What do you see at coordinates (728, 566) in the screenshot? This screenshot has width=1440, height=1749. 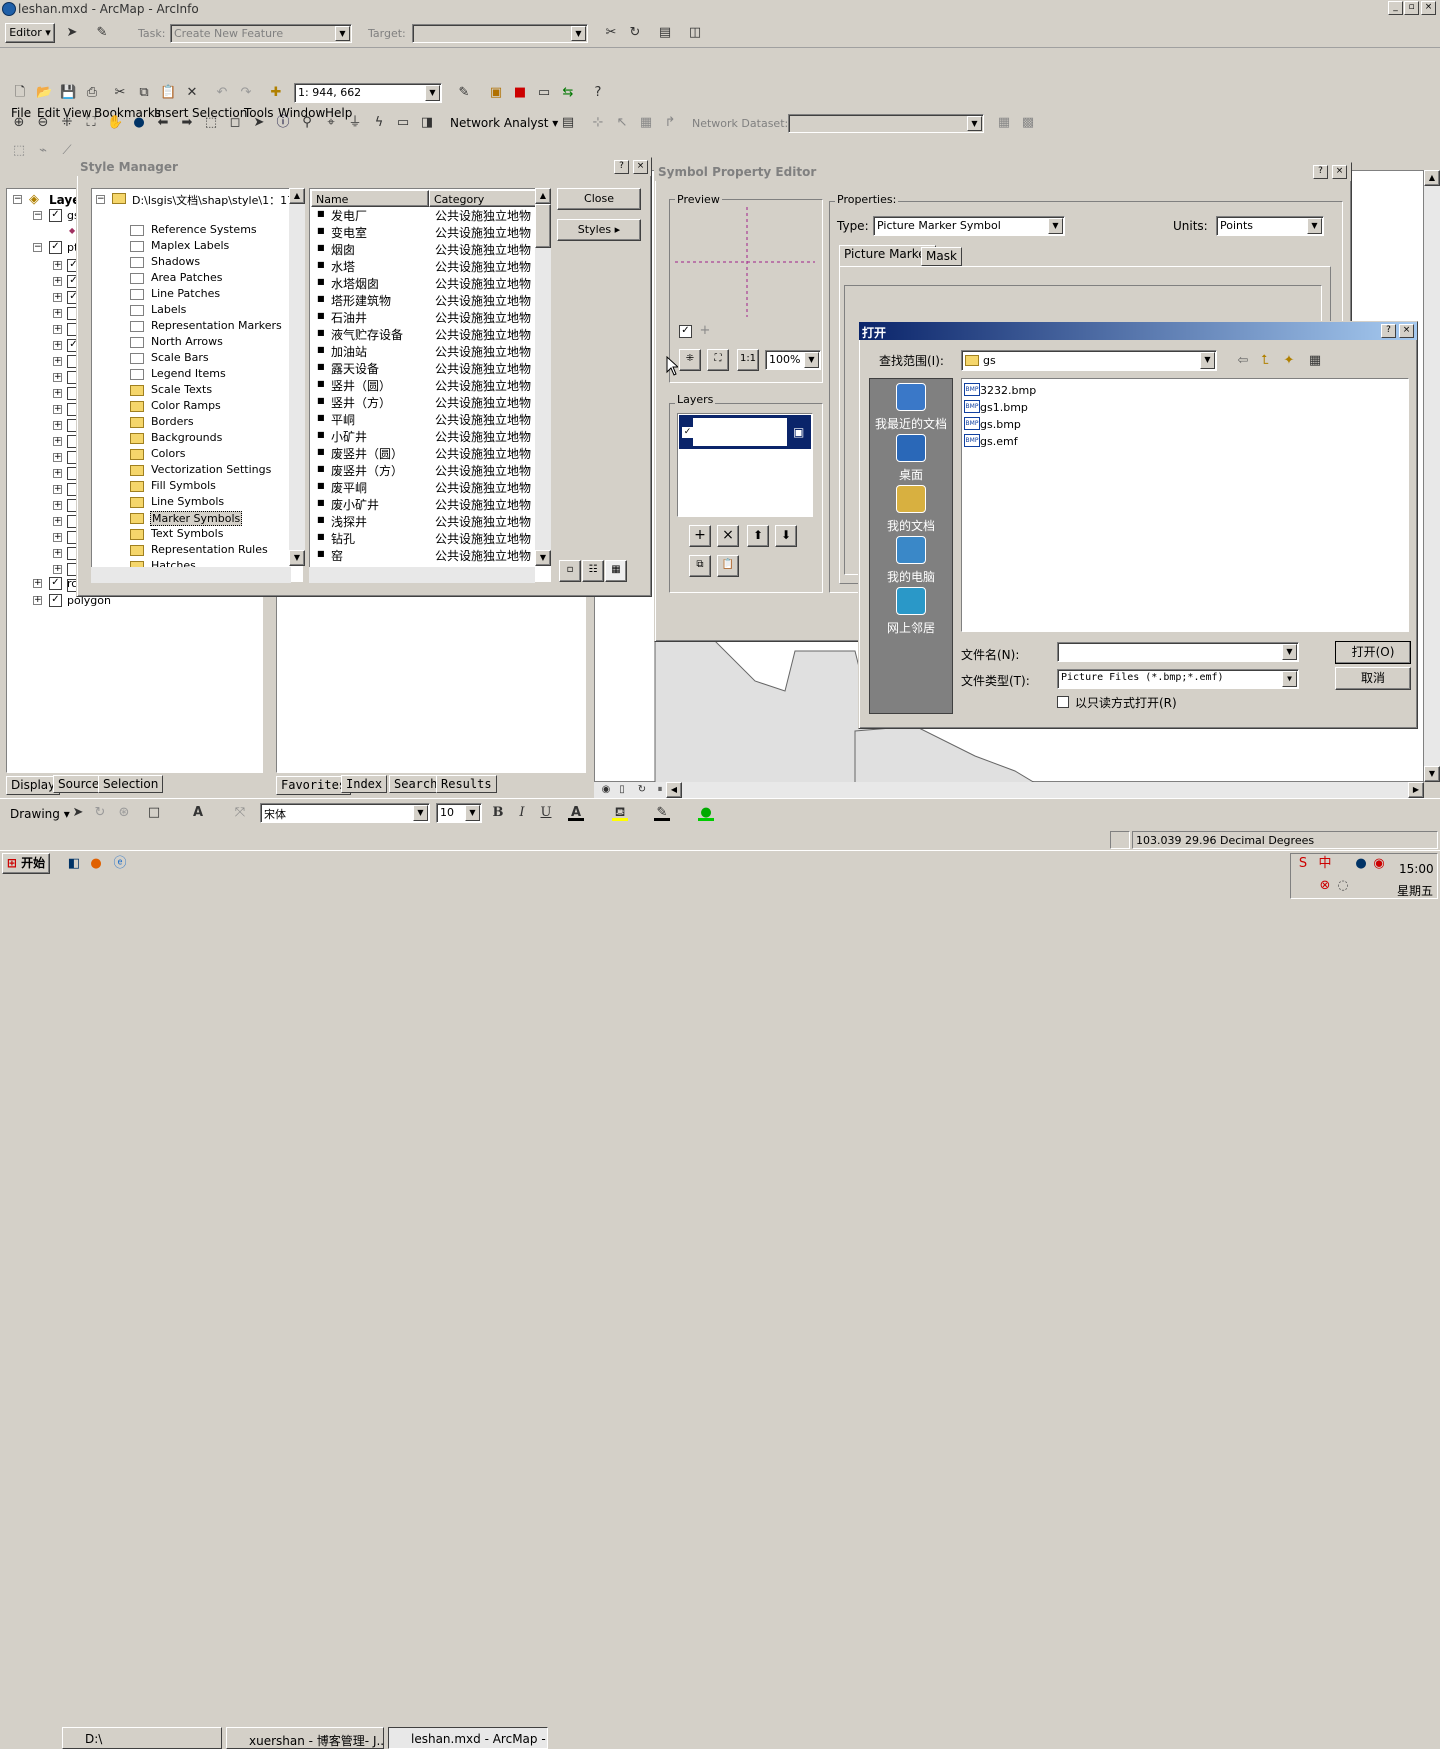 I see `paste-layer-button: 📋` at bounding box center [728, 566].